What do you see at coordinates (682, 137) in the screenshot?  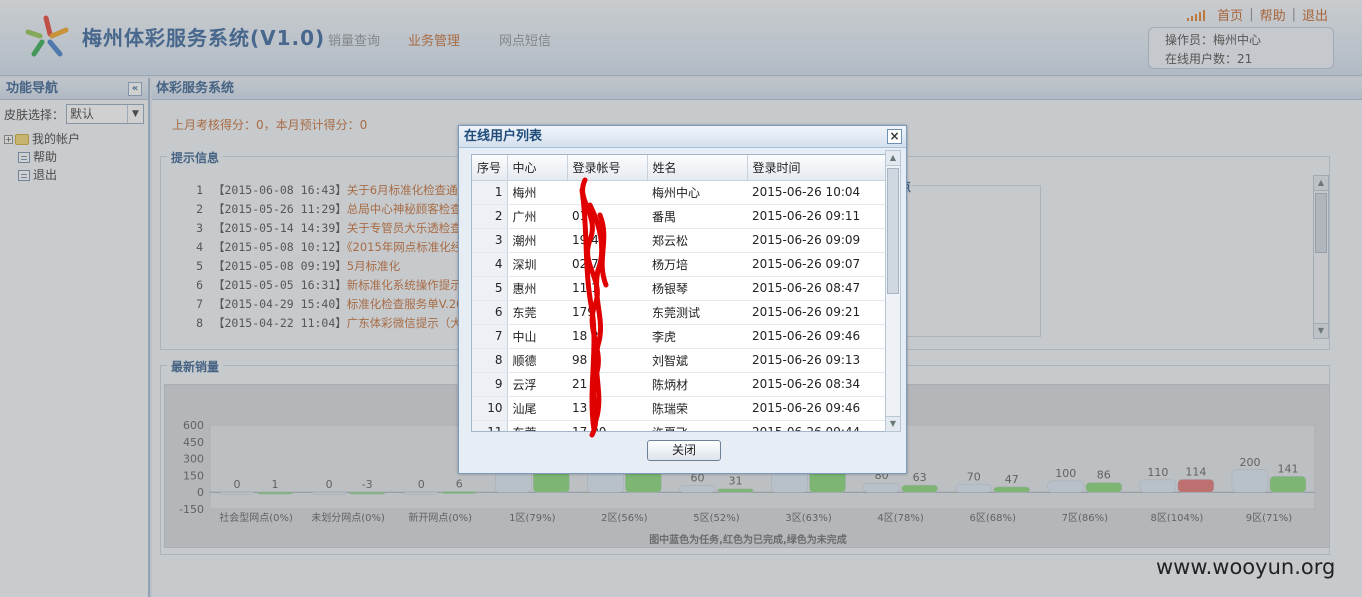 I see `dialog-title-bar: 在线用户列表 ×` at bounding box center [682, 137].